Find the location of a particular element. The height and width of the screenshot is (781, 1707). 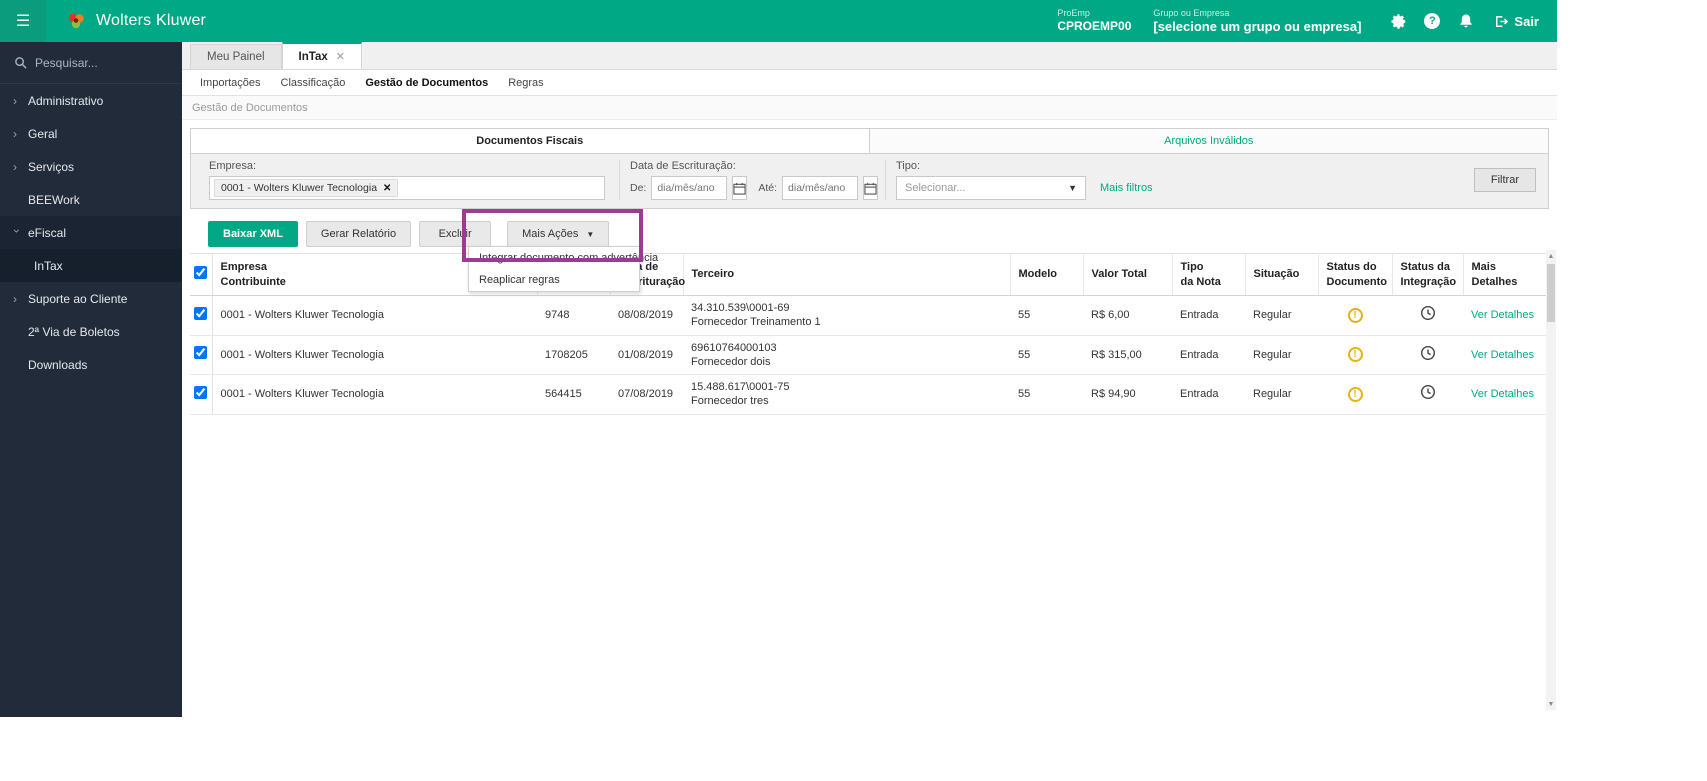

cell-numero: 564415 is located at coordinates (573, 394).